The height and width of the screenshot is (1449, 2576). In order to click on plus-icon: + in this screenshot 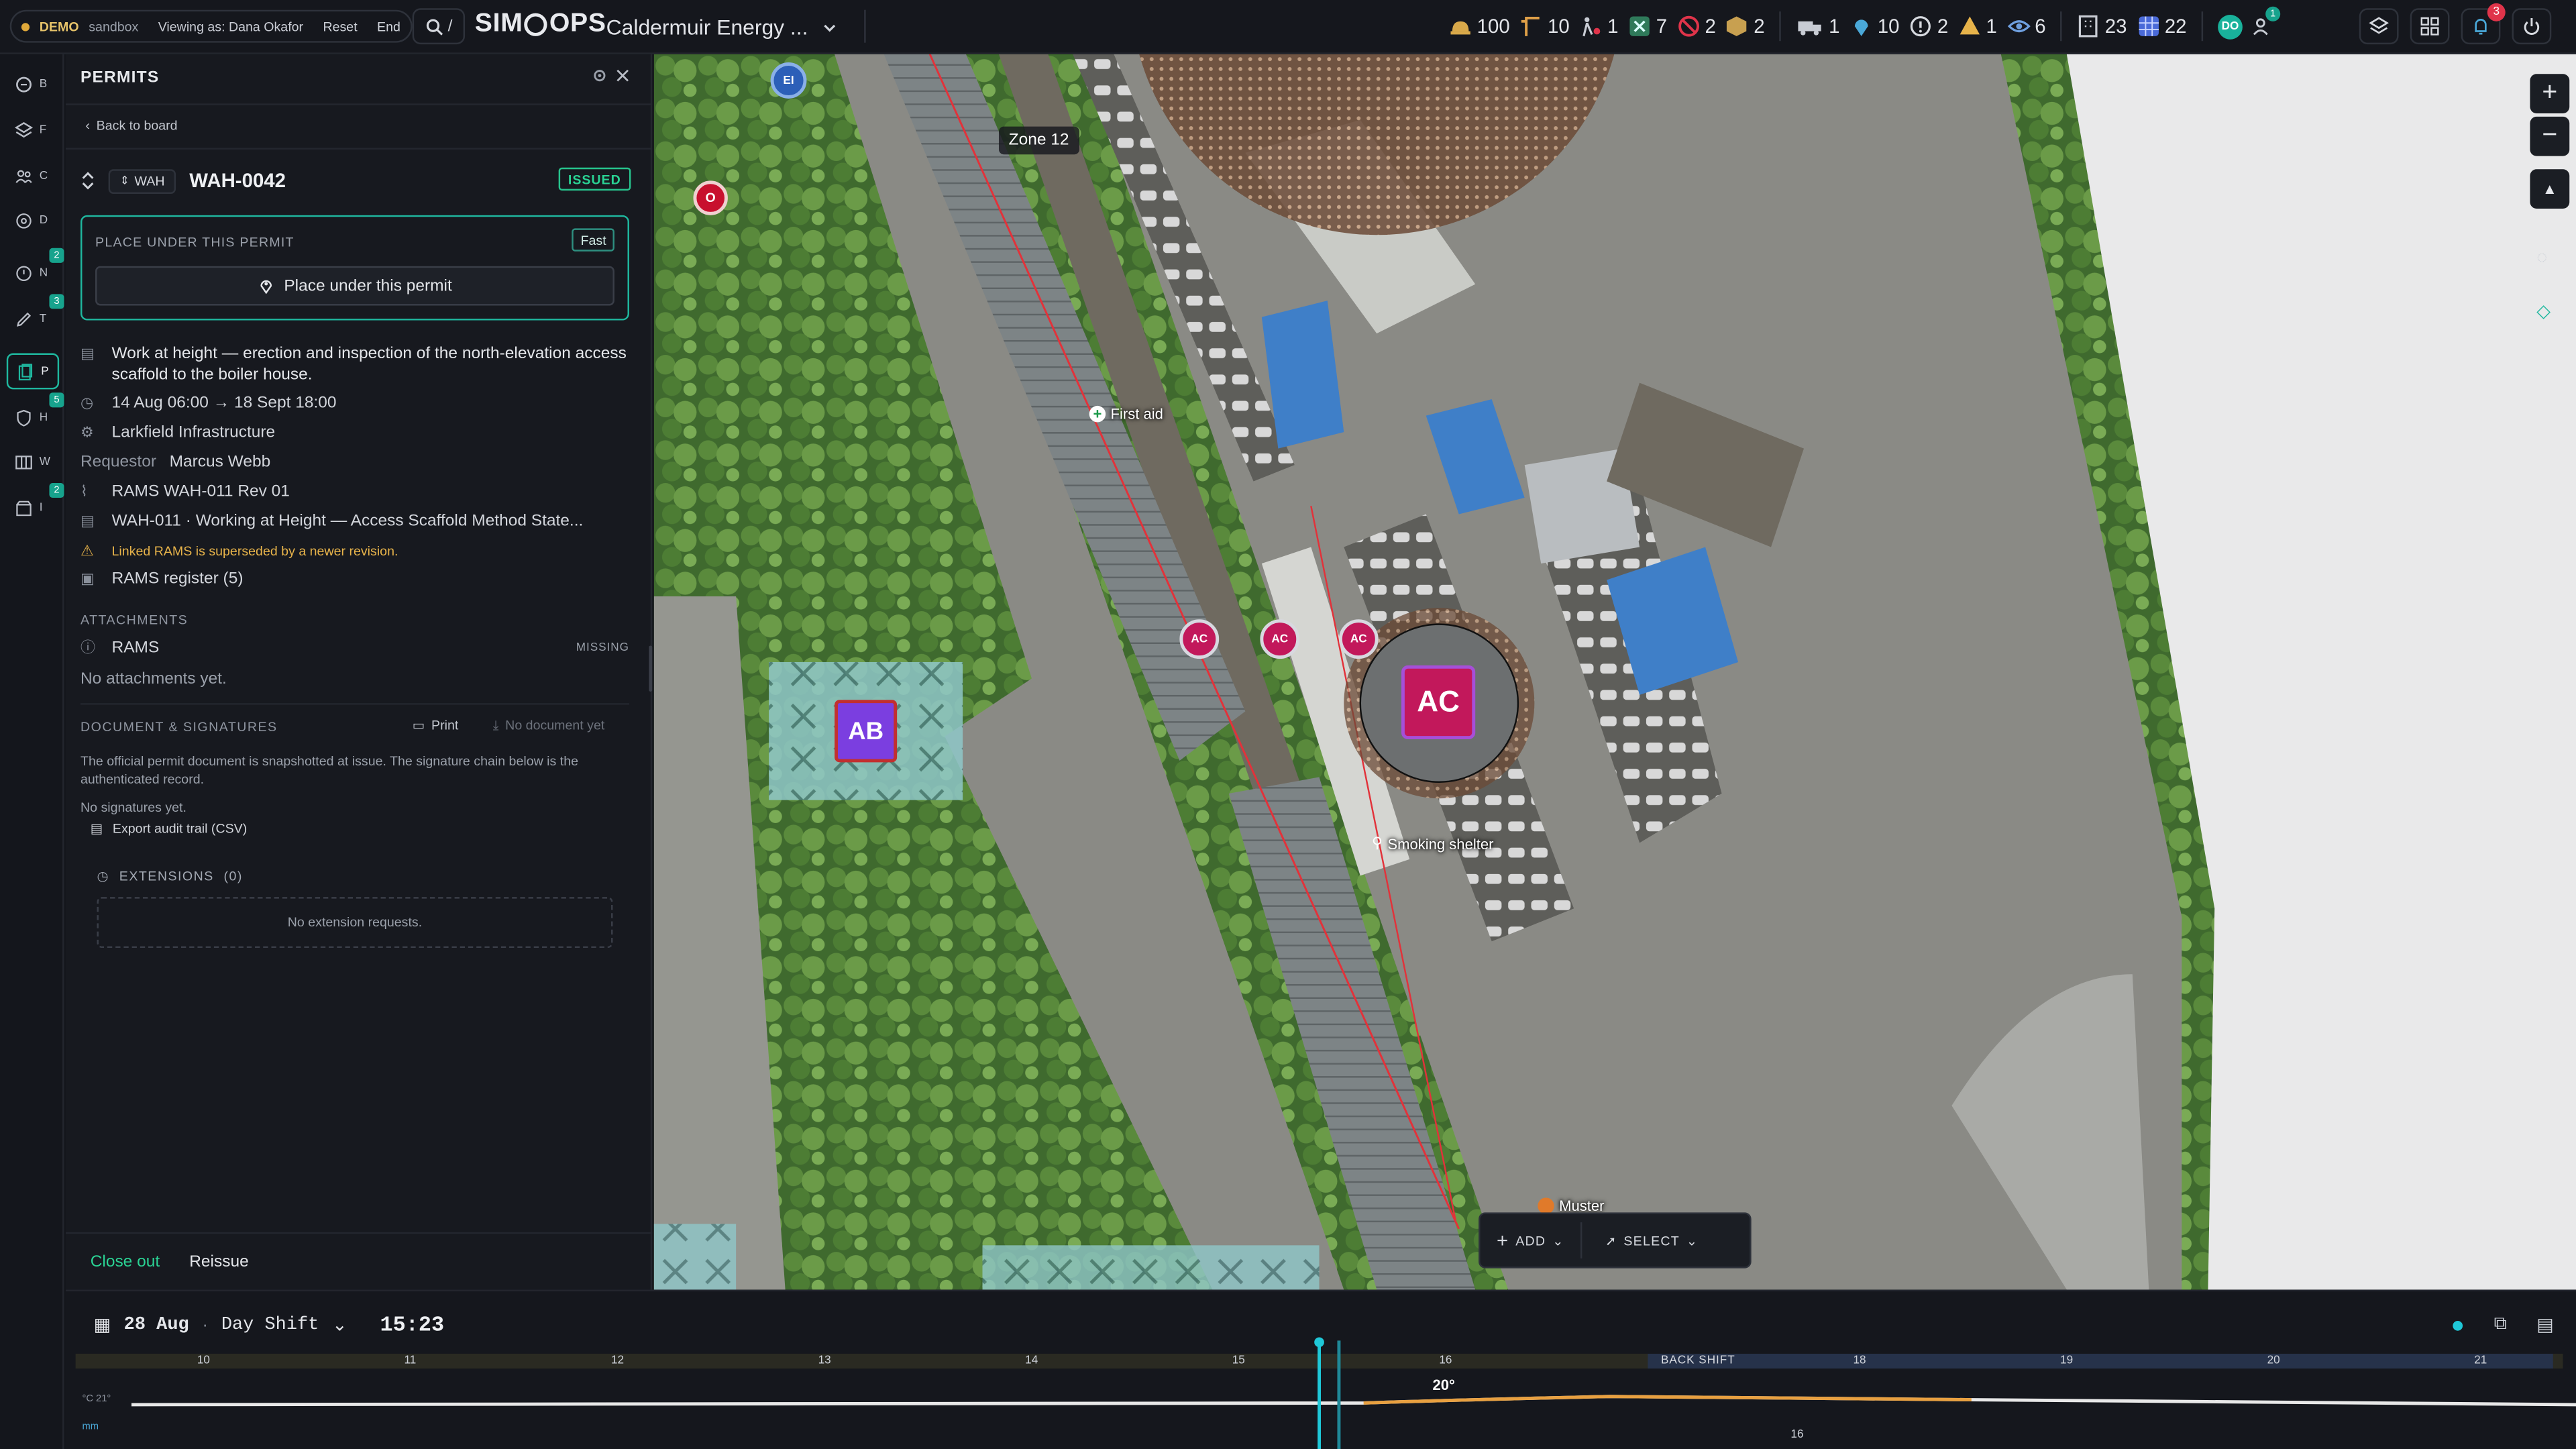, I will do `click(1503, 1240)`.